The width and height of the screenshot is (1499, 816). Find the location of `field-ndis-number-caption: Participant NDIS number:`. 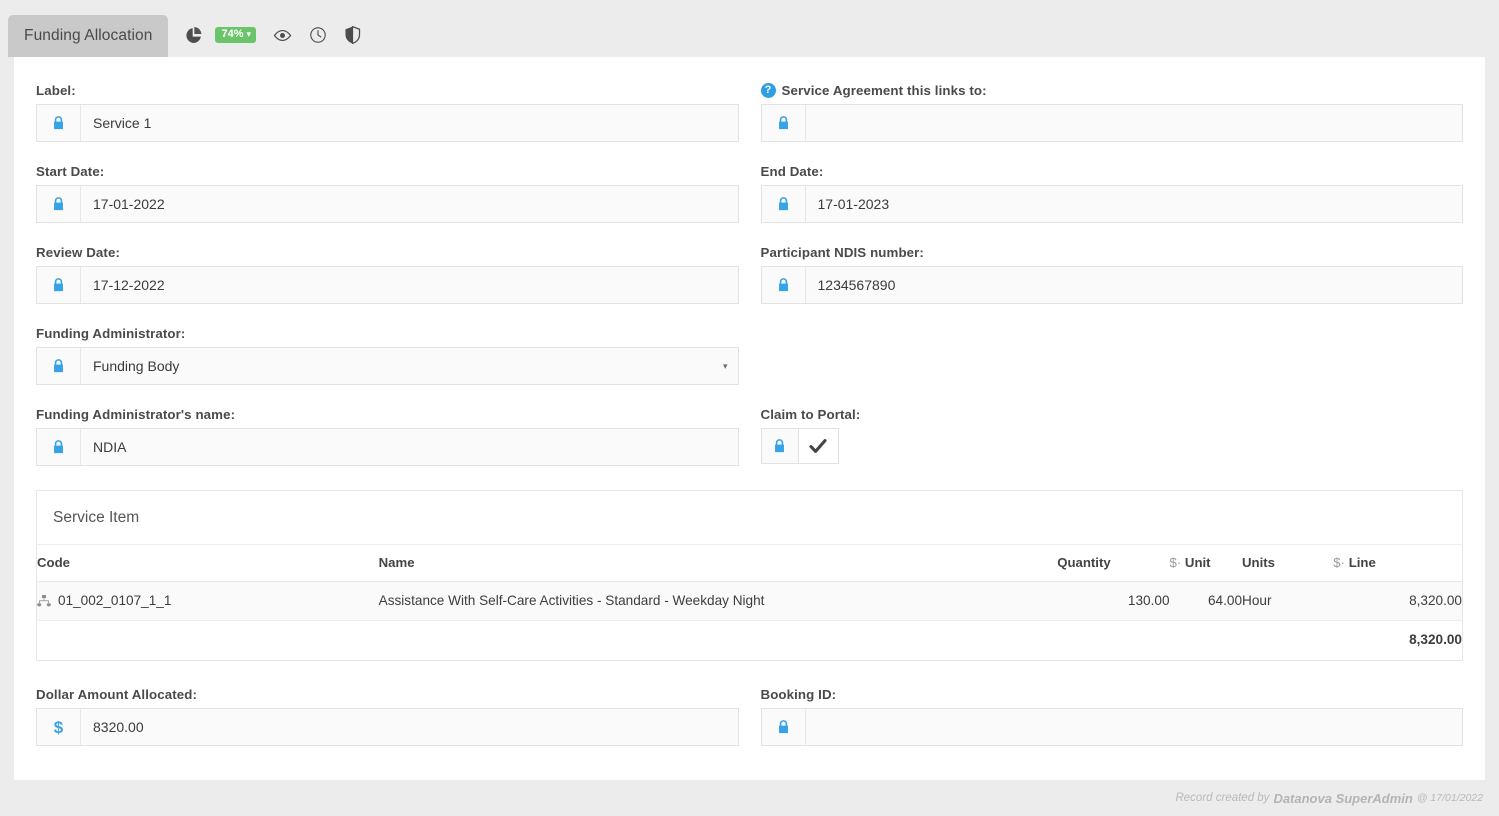

field-ndis-number-caption: Participant NDIS number: is located at coordinates (842, 252).